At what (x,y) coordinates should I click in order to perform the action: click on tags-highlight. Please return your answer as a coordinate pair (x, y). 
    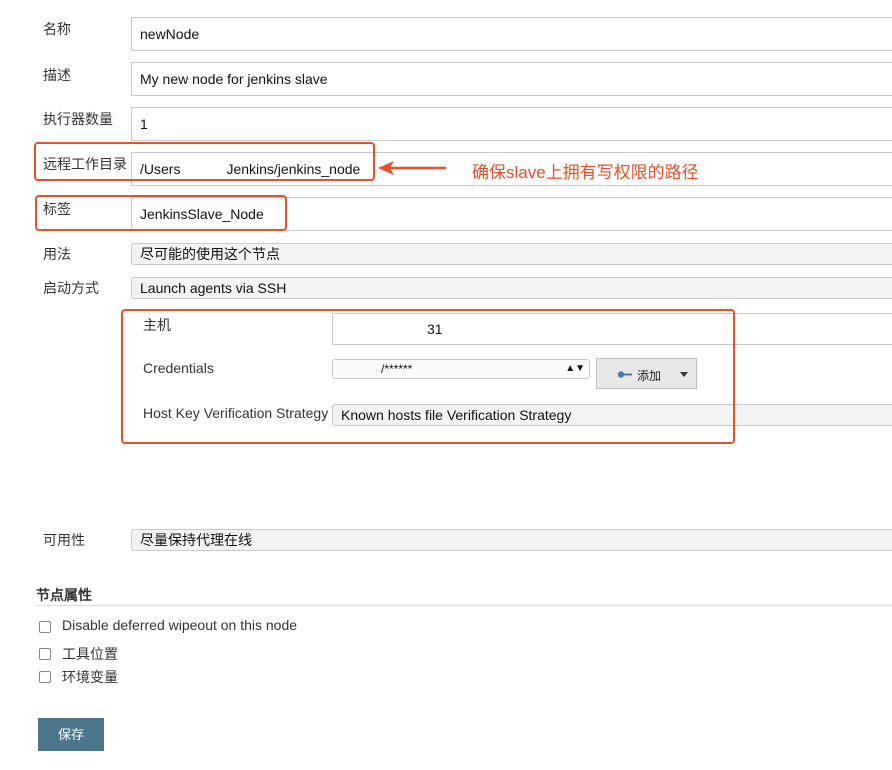
    Looking at the image, I should click on (161, 213).